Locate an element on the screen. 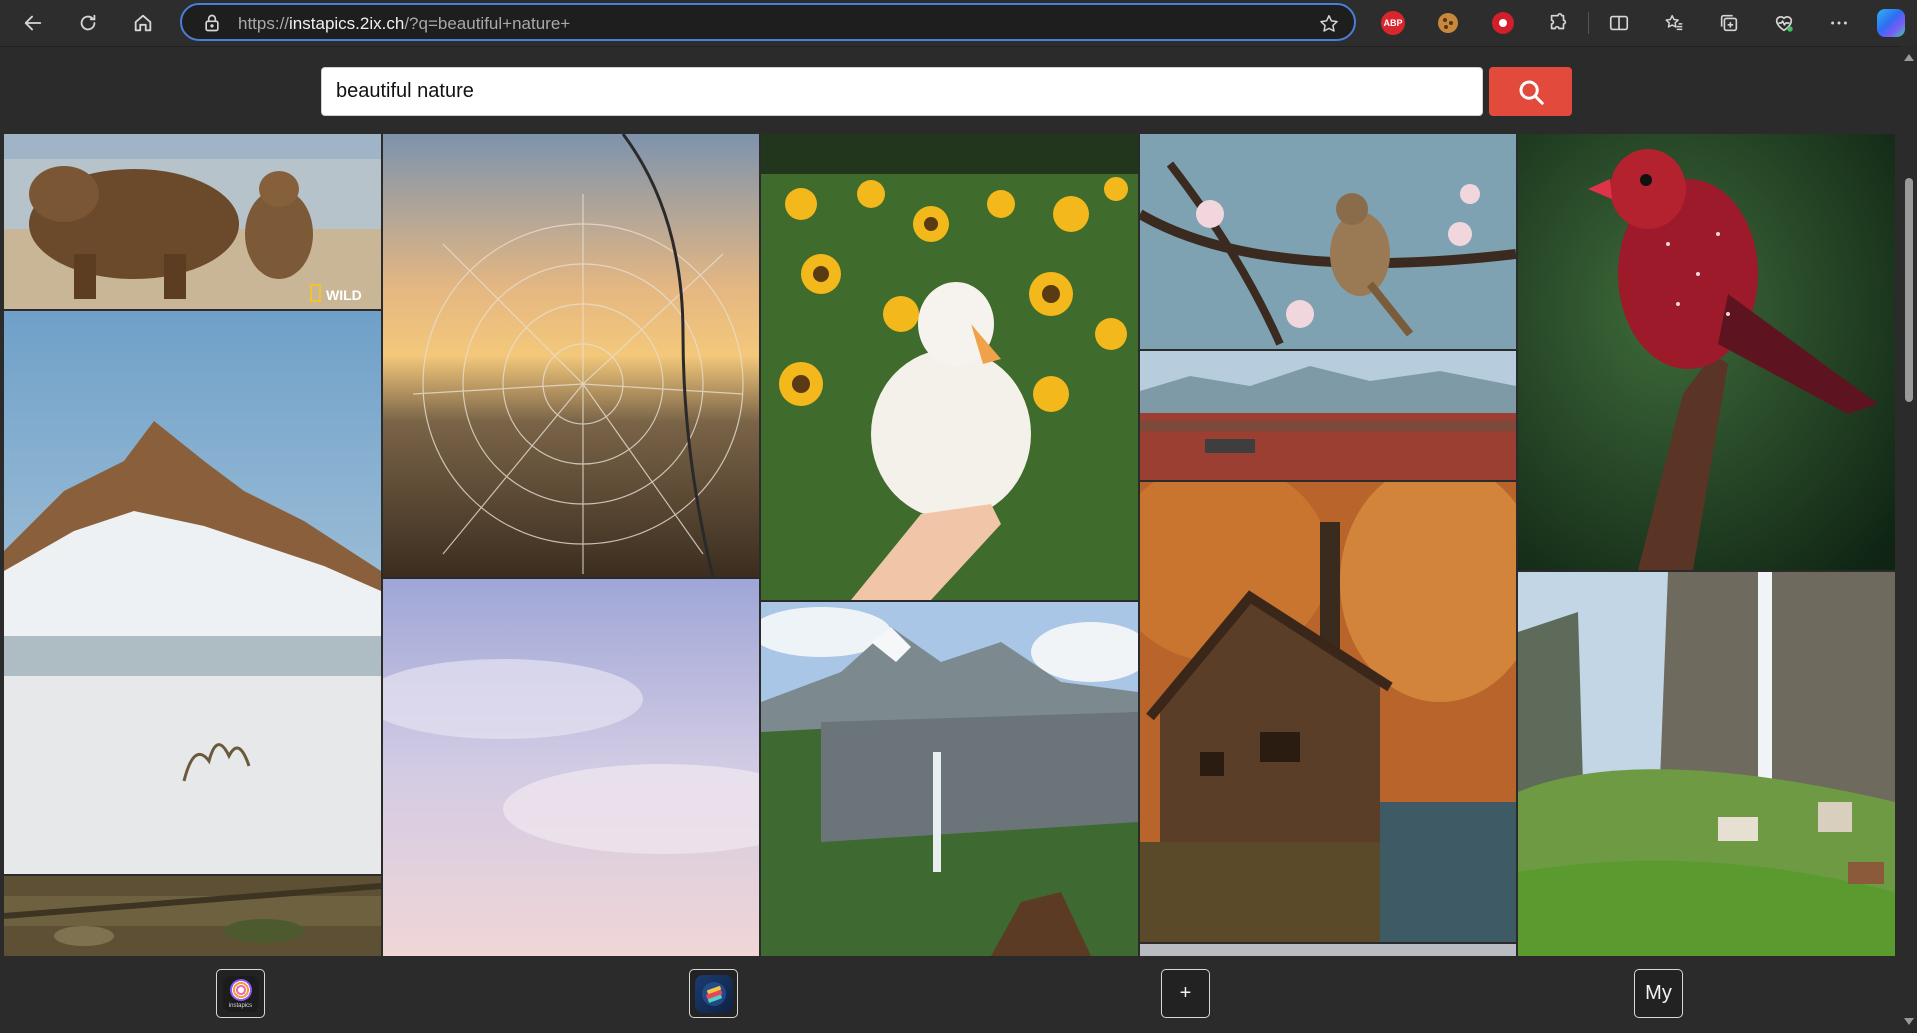  image-tile-sparrow is located at coordinates (1328, 241).